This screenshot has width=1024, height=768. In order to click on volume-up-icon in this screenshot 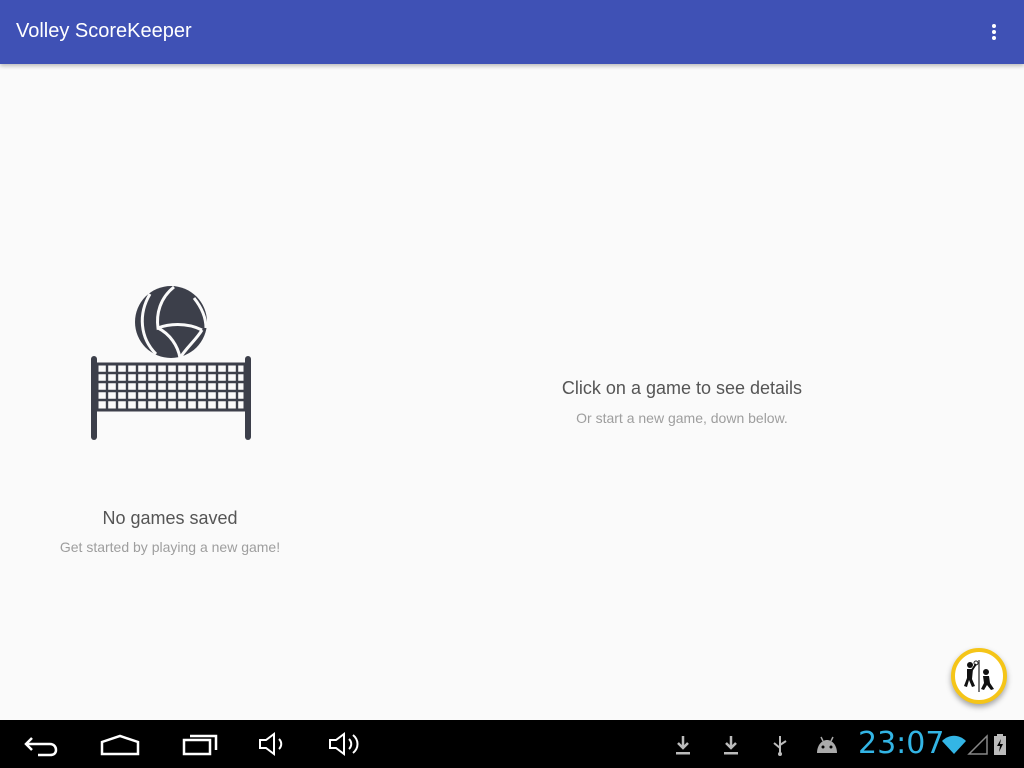, I will do `click(346, 744)`.